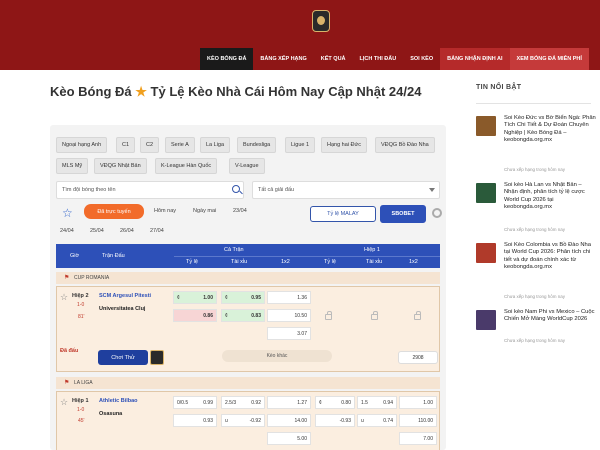 The width and height of the screenshot is (600, 450). What do you see at coordinates (289, 333) in the screenshot?
I see `ft-1x2-draw: 3.07` at bounding box center [289, 333].